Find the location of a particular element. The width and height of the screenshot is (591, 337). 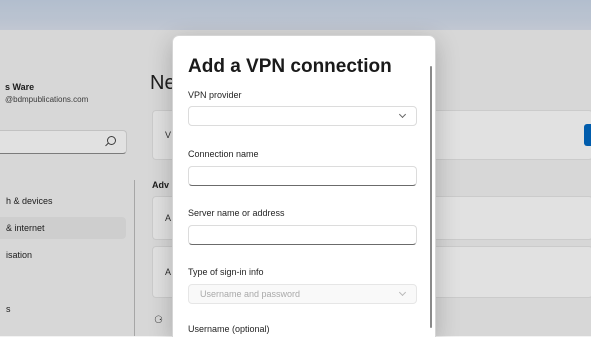

sidebar-item-network-internet: & internet is located at coordinates (63, 228).